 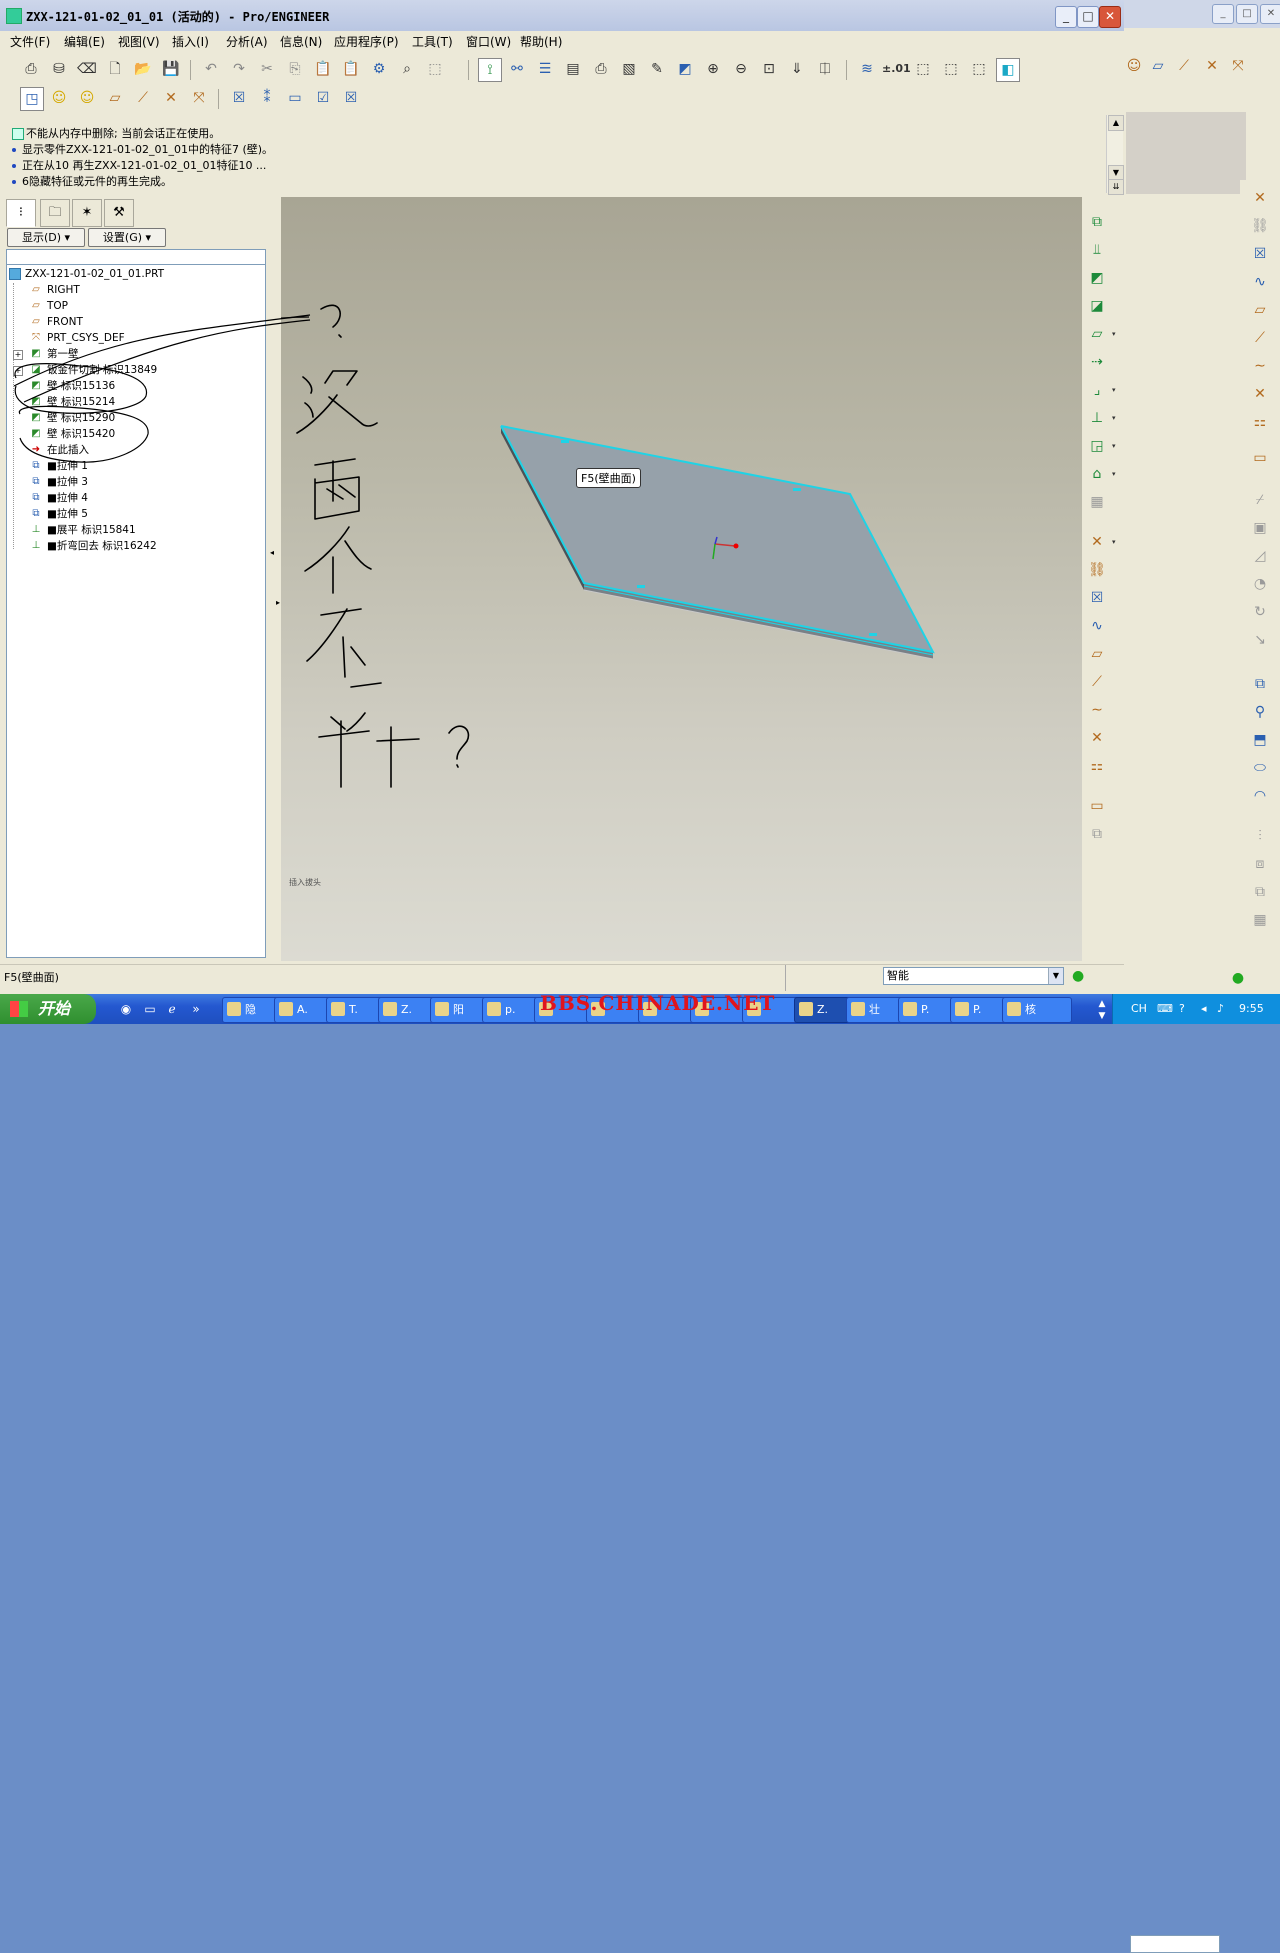 I want to click on sketch-icon: ⧉, so click(x=1097, y=222).